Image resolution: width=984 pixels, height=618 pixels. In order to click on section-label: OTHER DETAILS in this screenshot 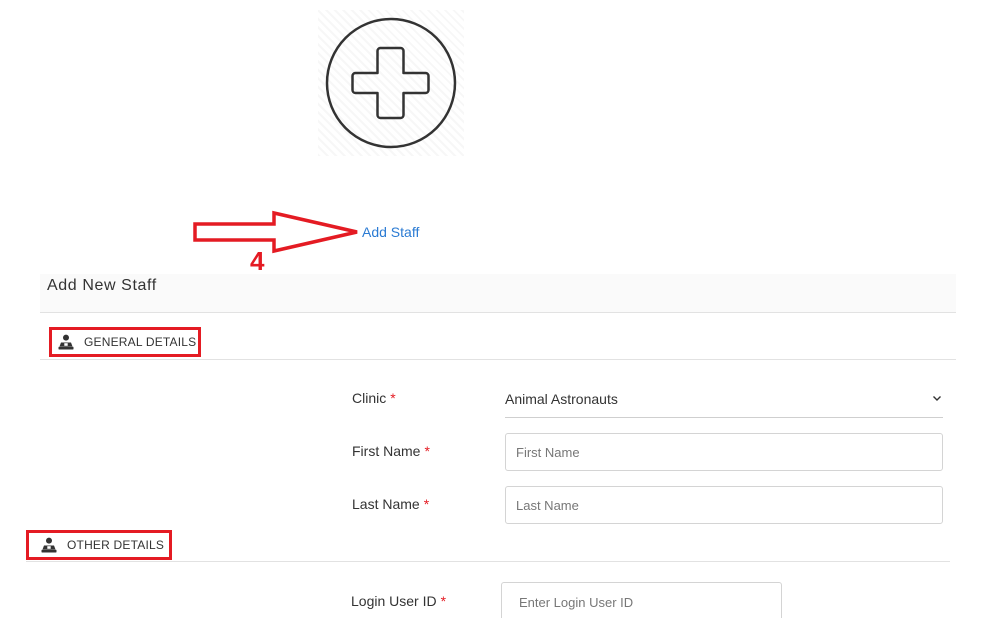, I will do `click(116, 545)`.